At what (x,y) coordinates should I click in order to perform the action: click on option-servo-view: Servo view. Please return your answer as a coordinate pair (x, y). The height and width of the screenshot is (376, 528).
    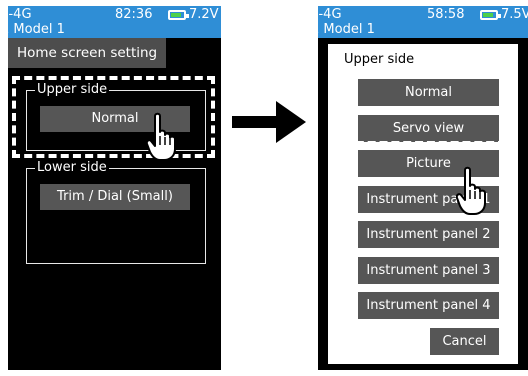
    Looking at the image, I should click on (428, 128).